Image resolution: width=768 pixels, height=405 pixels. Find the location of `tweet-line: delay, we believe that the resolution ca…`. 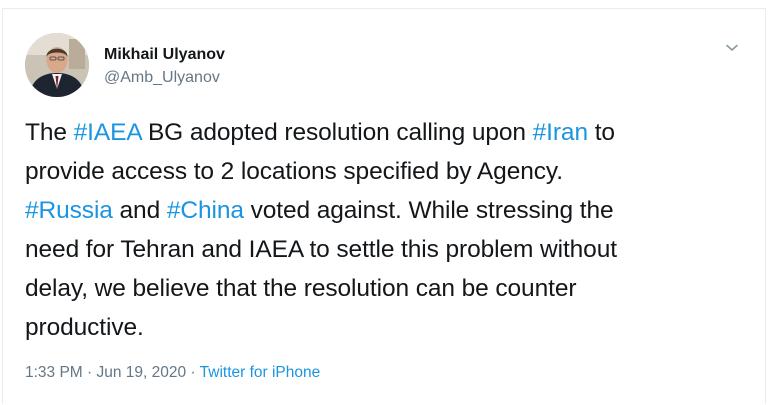

tweet-line: delay, we believe that the resolution ca… is located at coordinates (301, 288).